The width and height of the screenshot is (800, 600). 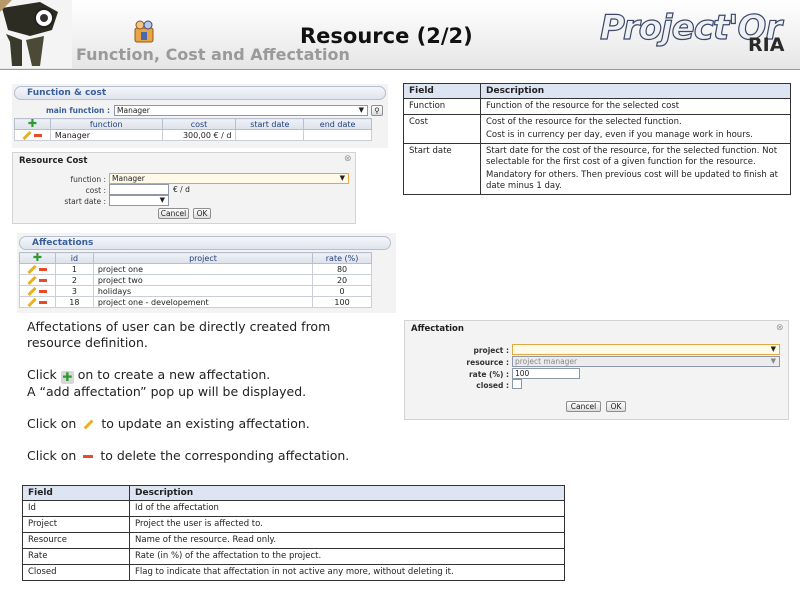 What do you see at coordinates (76, 524) in the screenshot?
I see `field-name: Project` at bounding box center [76, 524].